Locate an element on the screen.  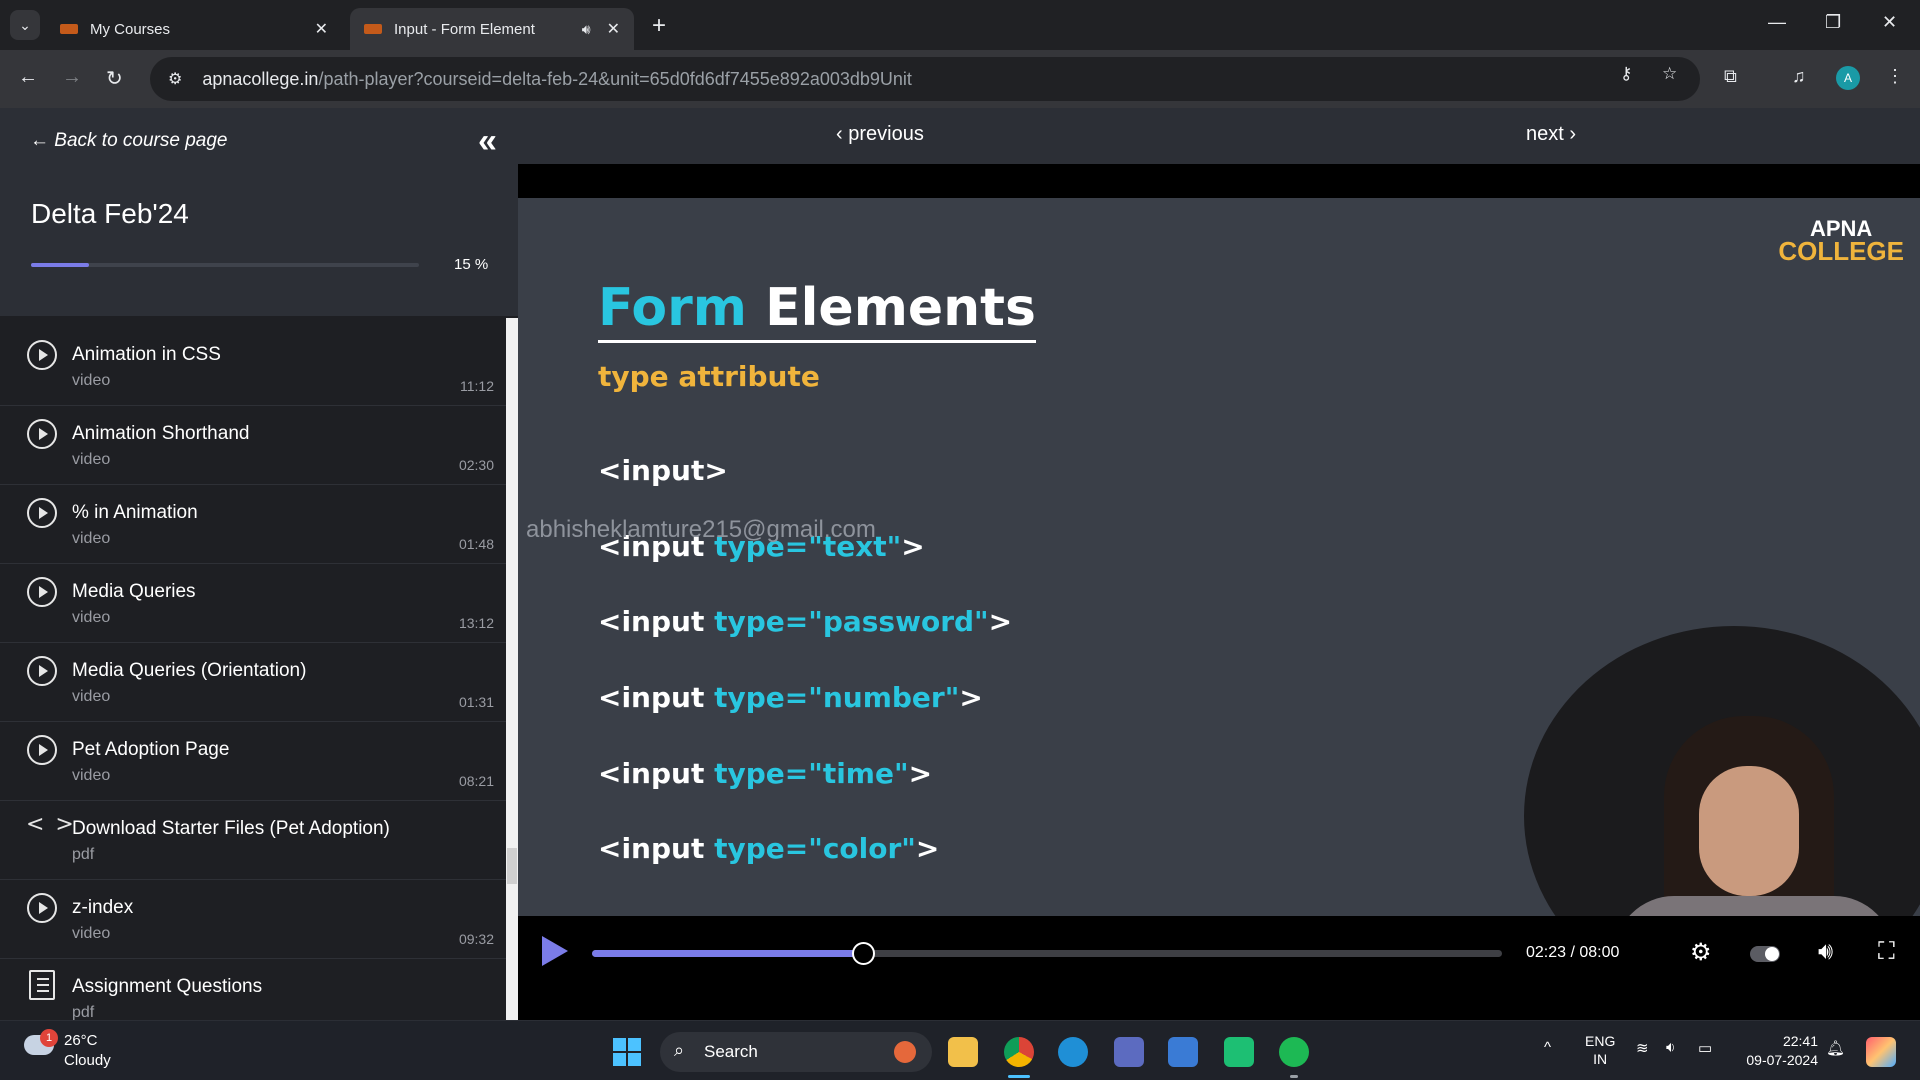
forward-arrow-icon: → is located at coordinates (72, 77).